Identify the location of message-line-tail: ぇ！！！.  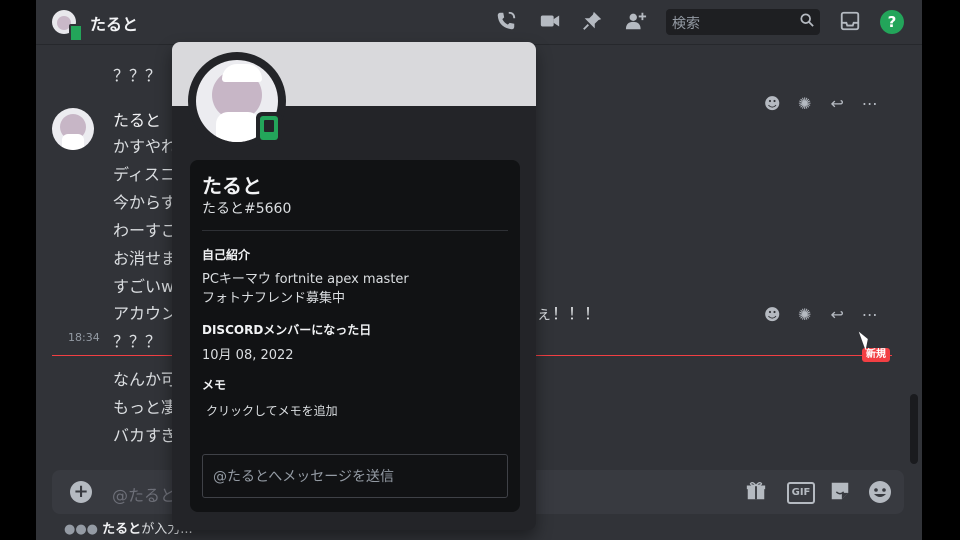
(568, 313).